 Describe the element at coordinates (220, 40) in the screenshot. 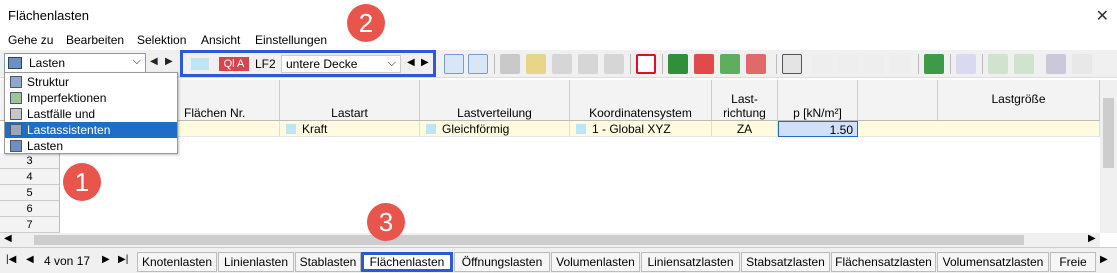

I see `menu-view: Ansicht` at that location.